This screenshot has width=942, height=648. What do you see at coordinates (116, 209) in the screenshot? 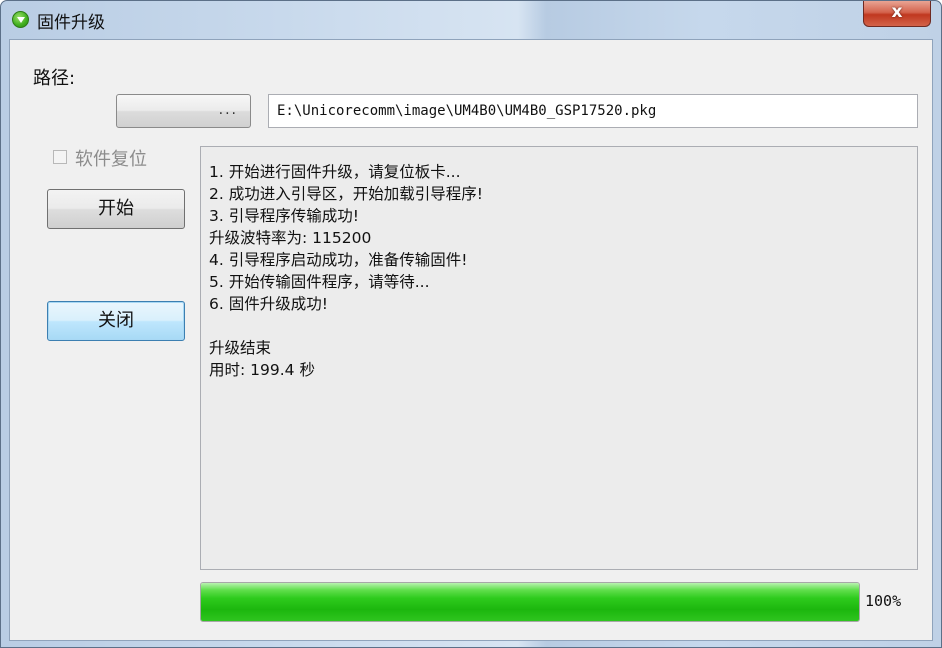
I see `start-button: 开始` at bounding box center [116, 209].